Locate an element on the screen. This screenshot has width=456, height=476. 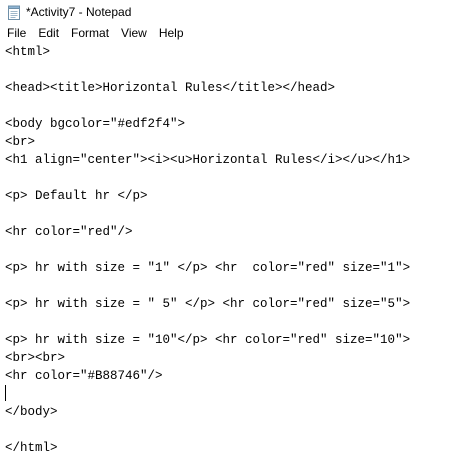
window-title: *Activity7 - Notepad is located at coordinates (79, 12).